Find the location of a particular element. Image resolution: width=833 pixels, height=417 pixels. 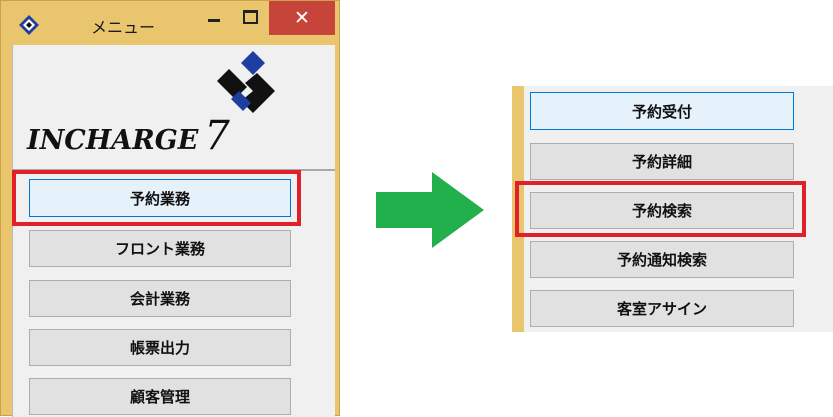

accounting-menu-button: 会計業務 is located at coordinates (160, 298).